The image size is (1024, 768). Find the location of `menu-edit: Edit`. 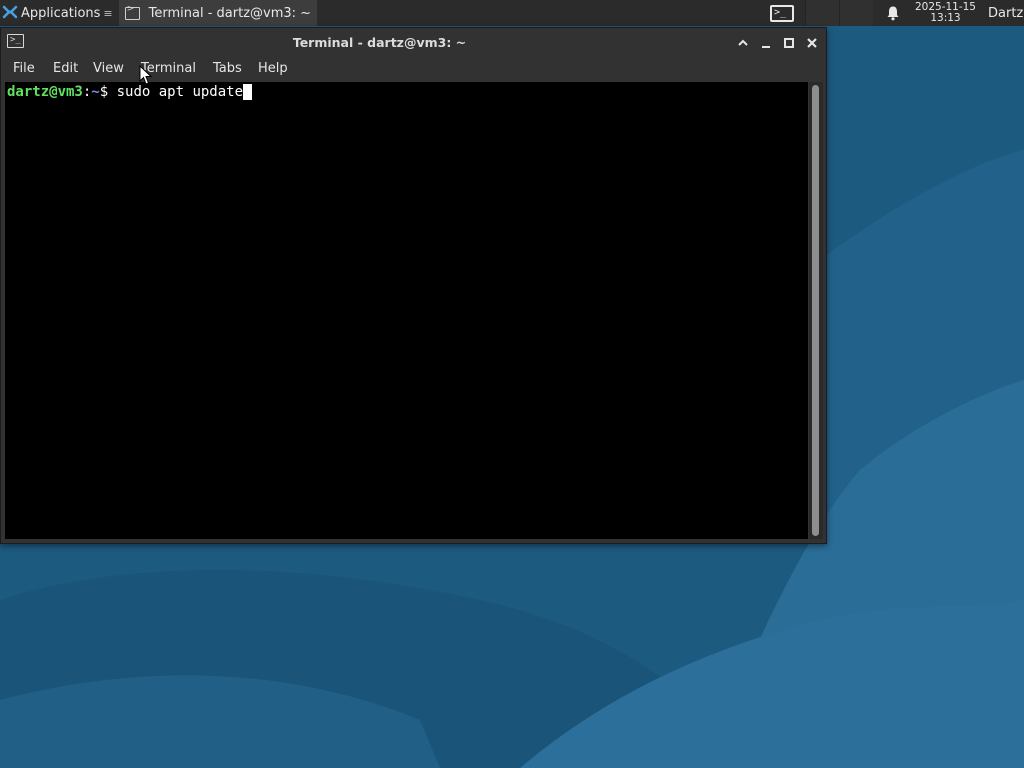

menu-edit: Edit is located at coordinates (65, 69).